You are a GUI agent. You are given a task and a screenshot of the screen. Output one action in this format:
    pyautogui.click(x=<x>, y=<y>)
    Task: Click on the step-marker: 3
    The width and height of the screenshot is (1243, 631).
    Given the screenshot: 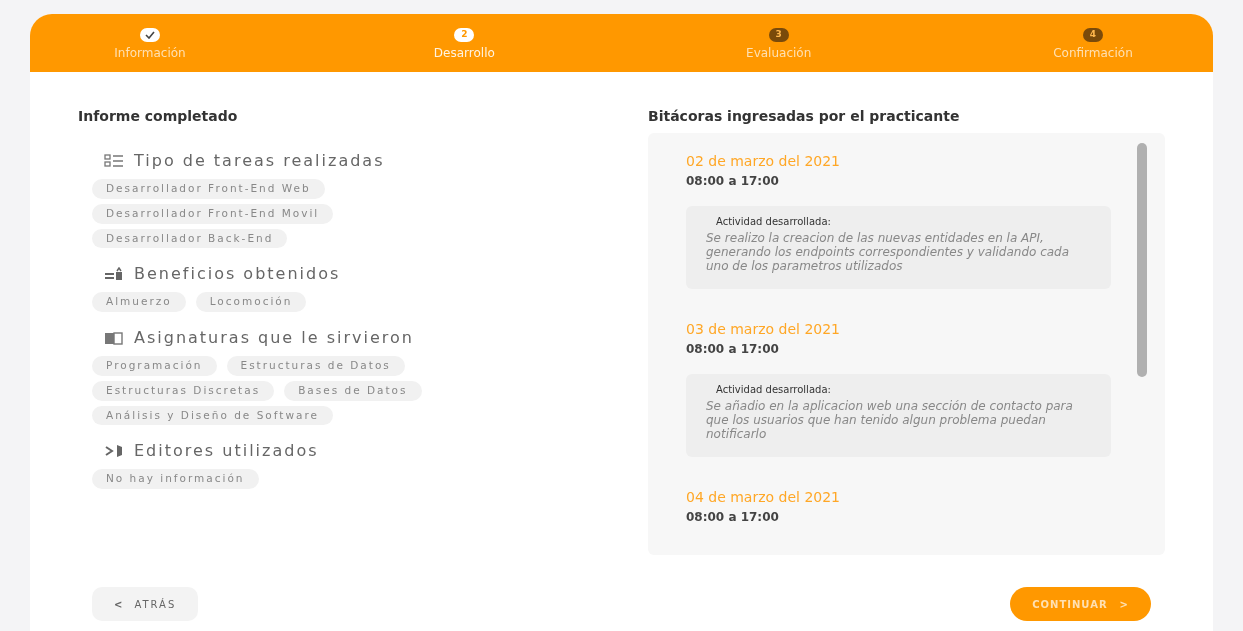 What is the action you would take?
    pyautogui.click(x=778, y=35)
    